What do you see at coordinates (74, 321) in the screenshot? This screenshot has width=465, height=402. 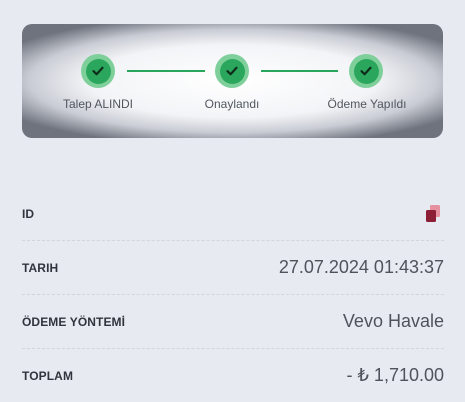 I see `payment-method-label: ÖDEME YÖNTEMİ` at bounding box center [74, 321].